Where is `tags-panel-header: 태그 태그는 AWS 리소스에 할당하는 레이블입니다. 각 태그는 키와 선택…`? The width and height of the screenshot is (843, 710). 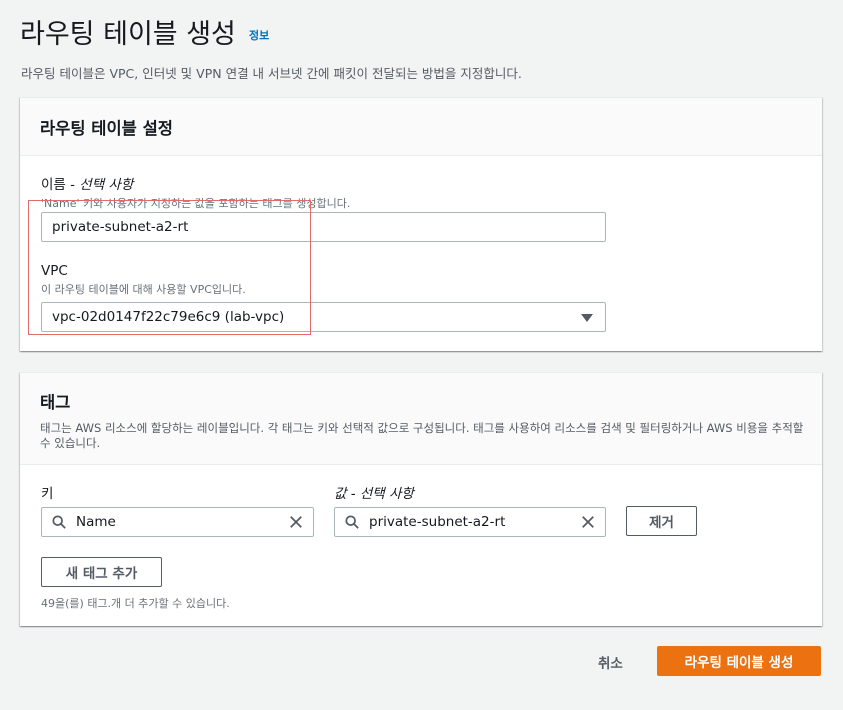 tags-panel-header: 태그 태그는 AWS 리소스에 할당하는 레이블입니다. 각 태그는 키와 선택… is located at coordinates (421, 419).